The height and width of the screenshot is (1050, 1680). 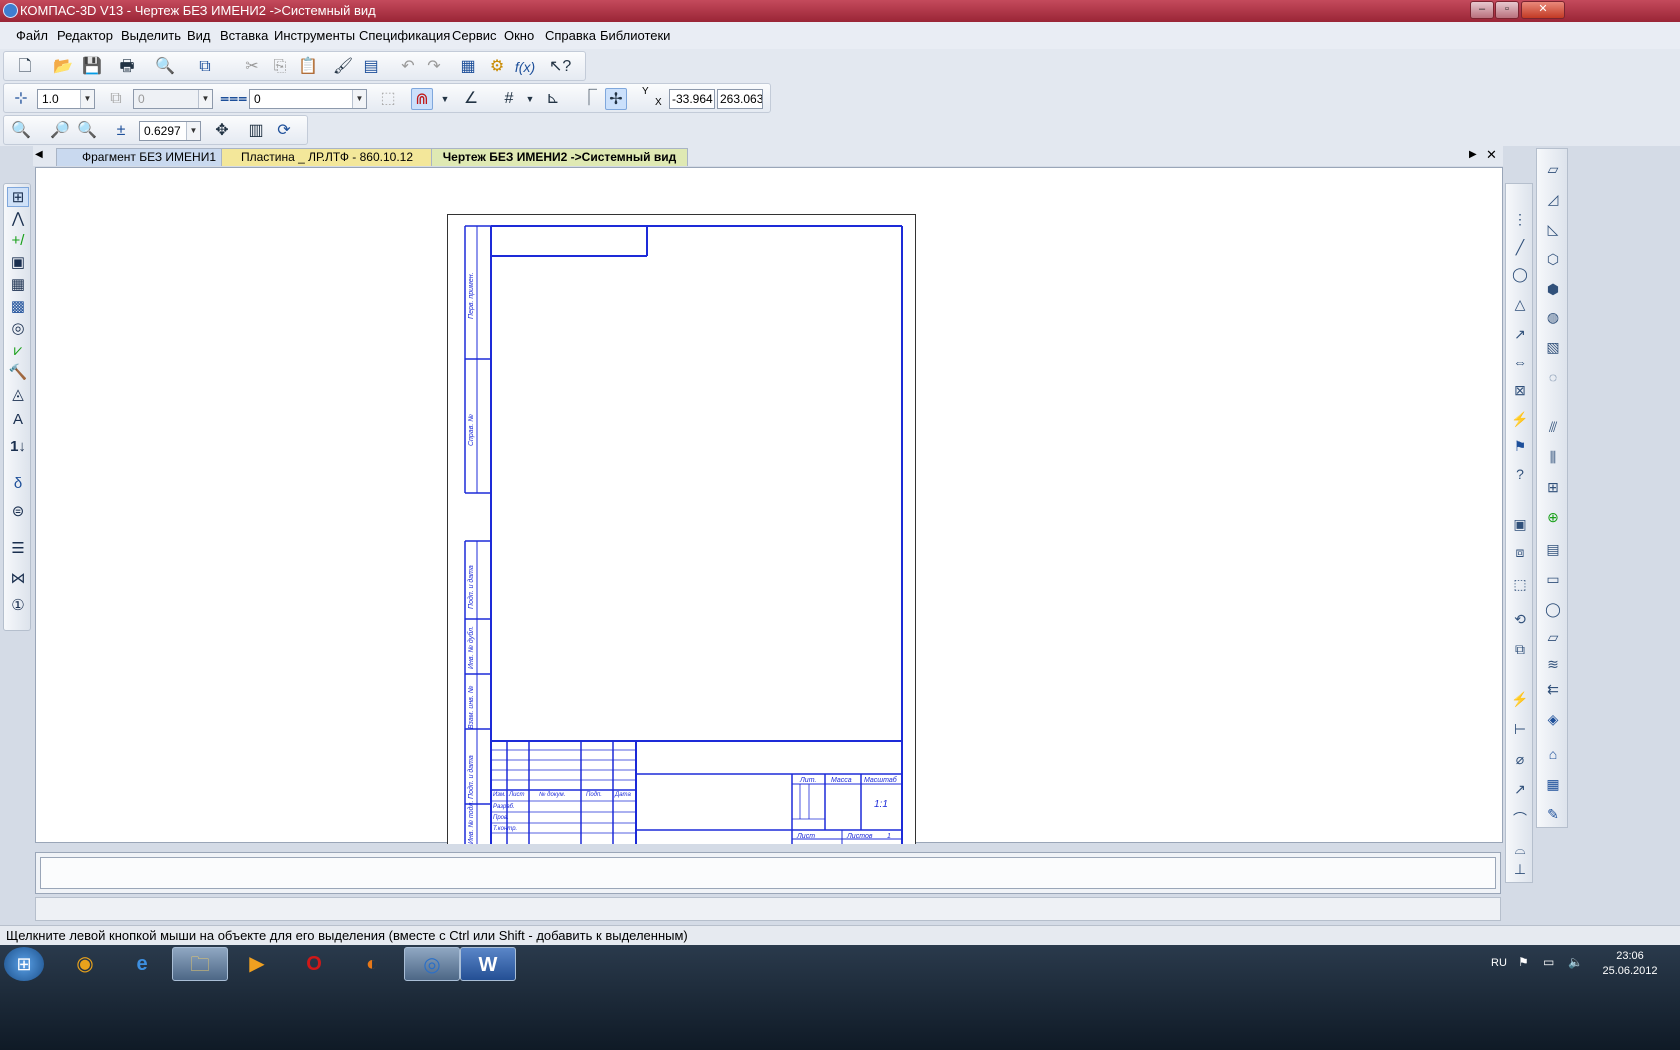 I want to click on designation-icon: +/, so click(x=18, y=241).